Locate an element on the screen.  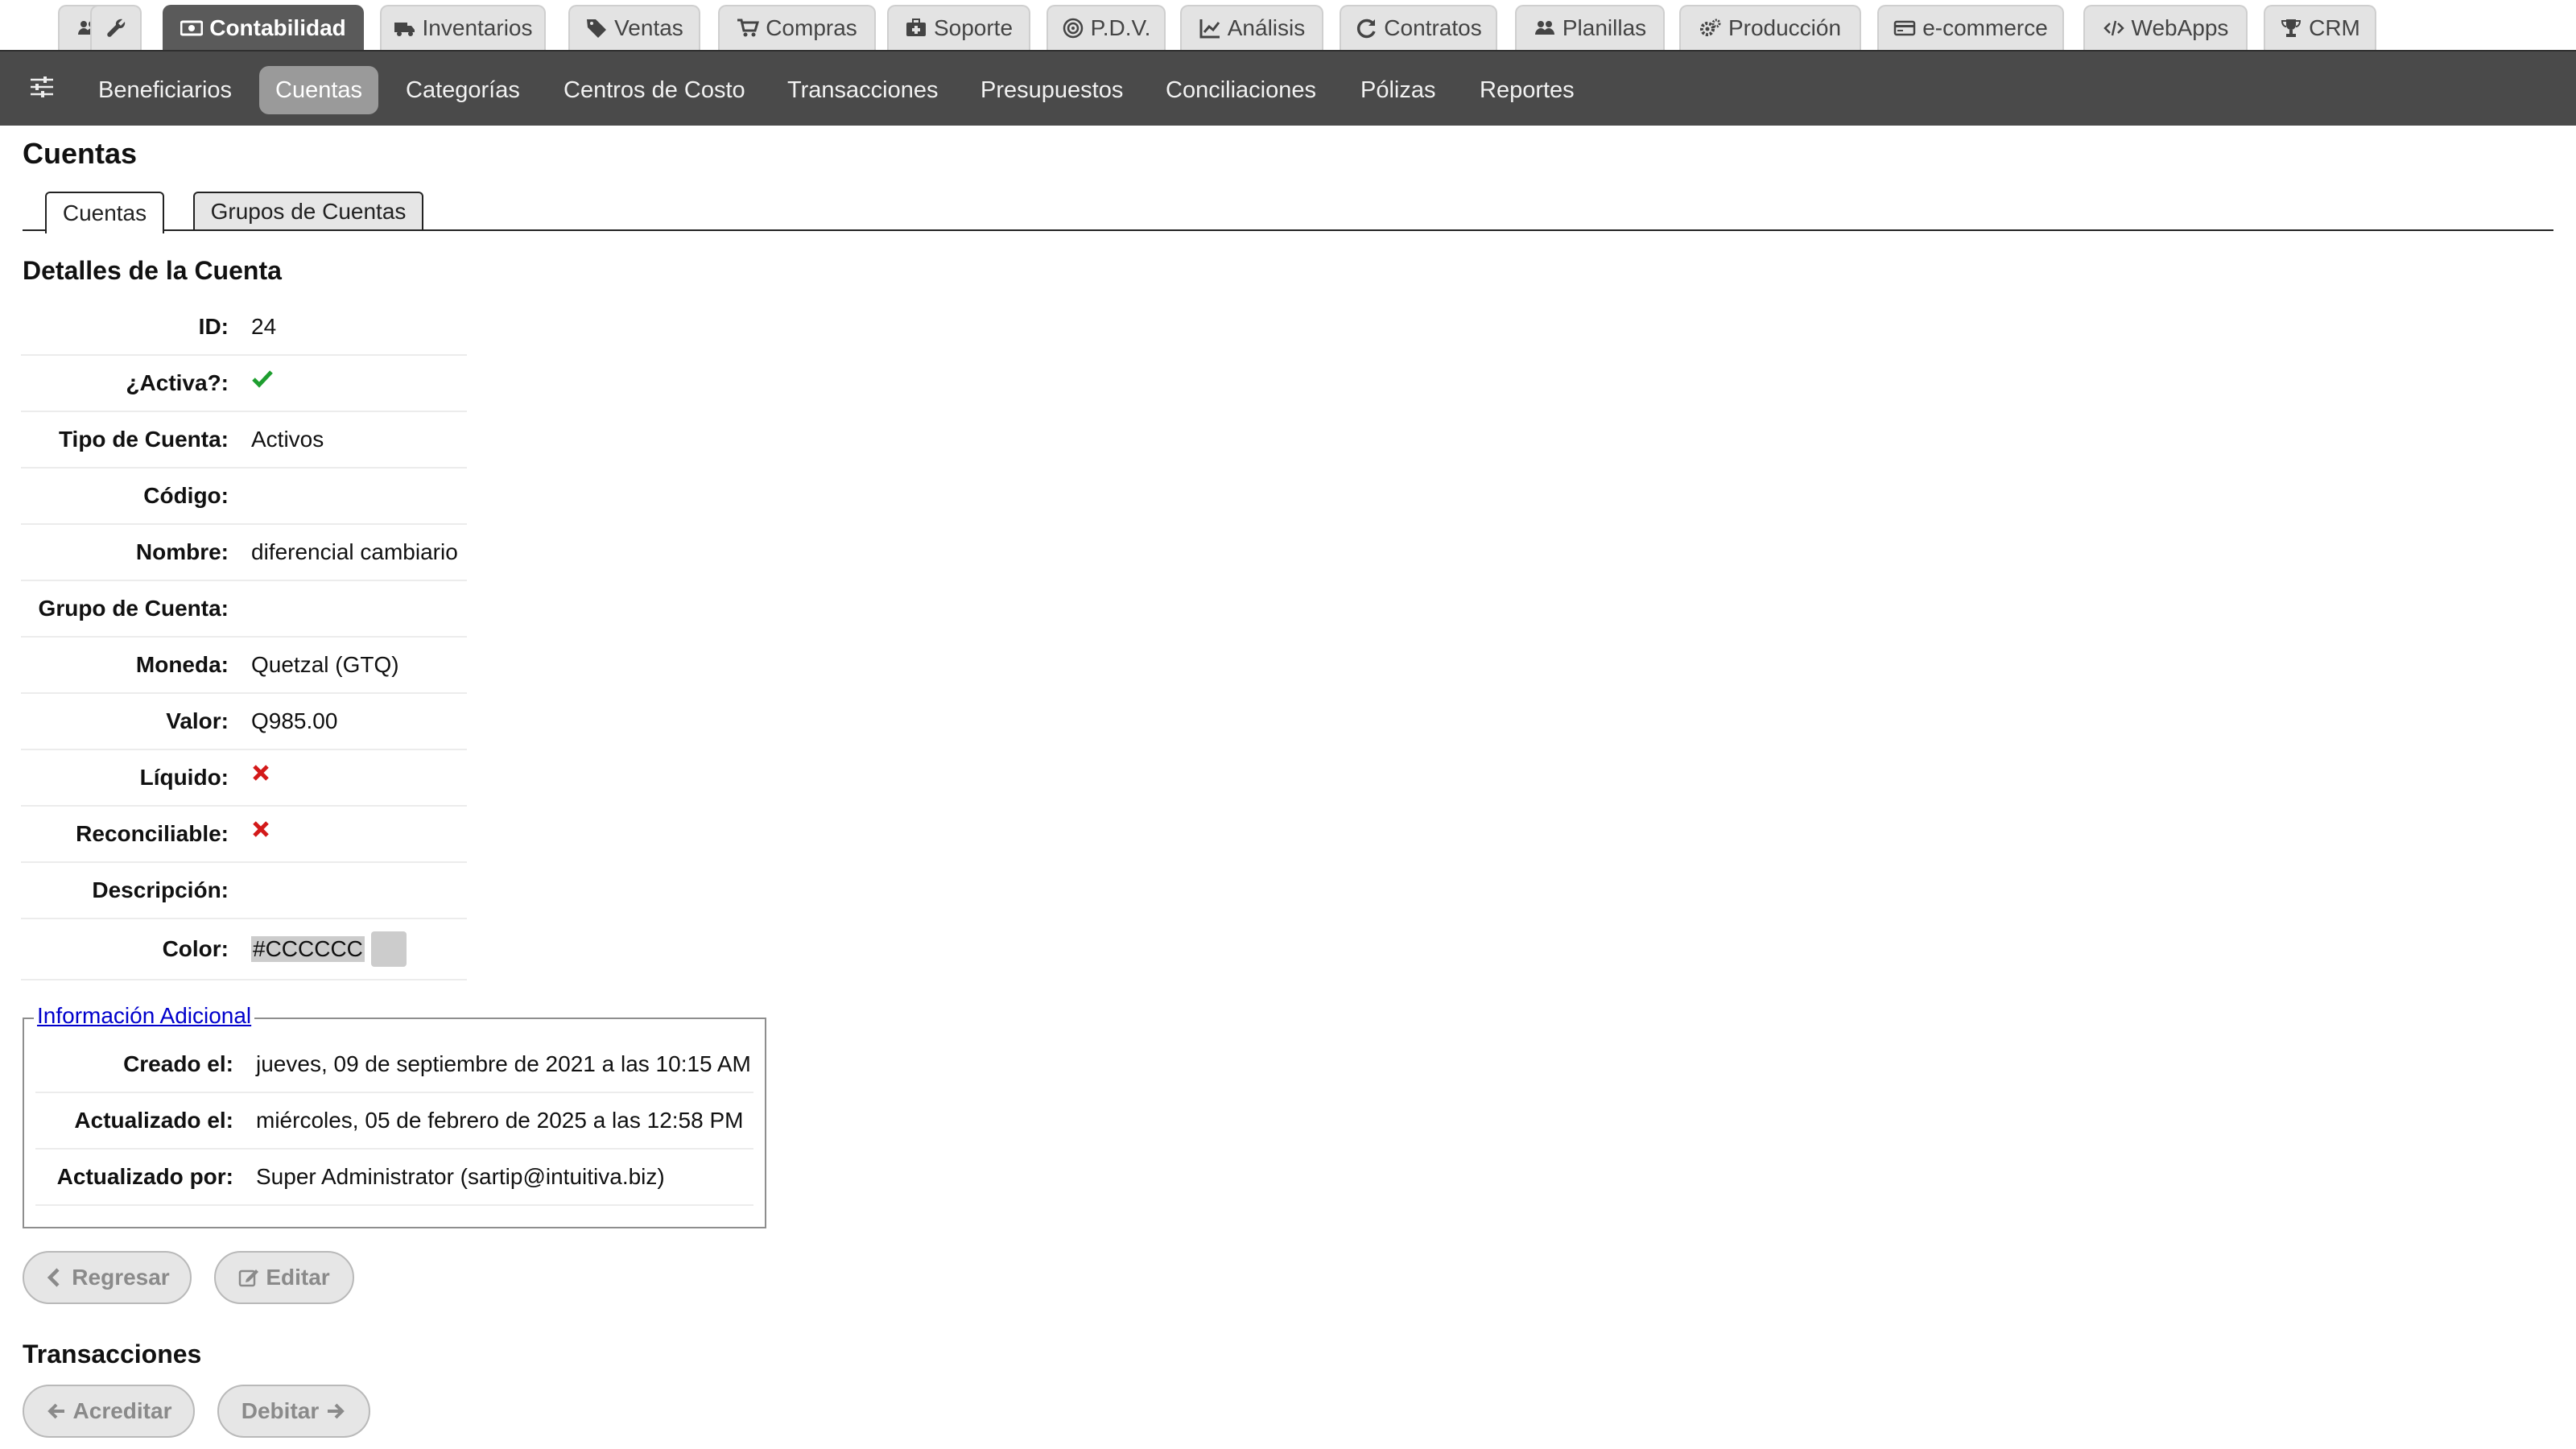
detail-label: Tipo de Cuenta: is located at coordinates (143, 439).